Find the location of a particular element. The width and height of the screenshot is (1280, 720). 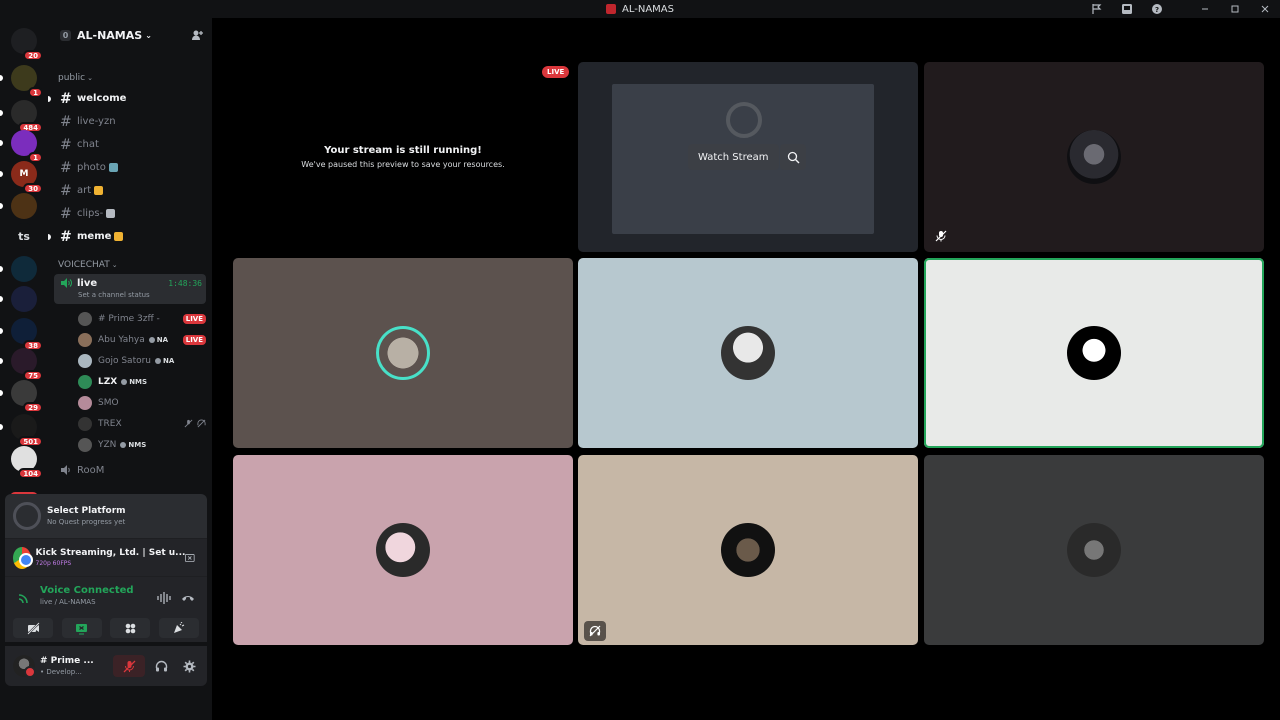

server-icon: M 30 is located at coordinates (27, 177).